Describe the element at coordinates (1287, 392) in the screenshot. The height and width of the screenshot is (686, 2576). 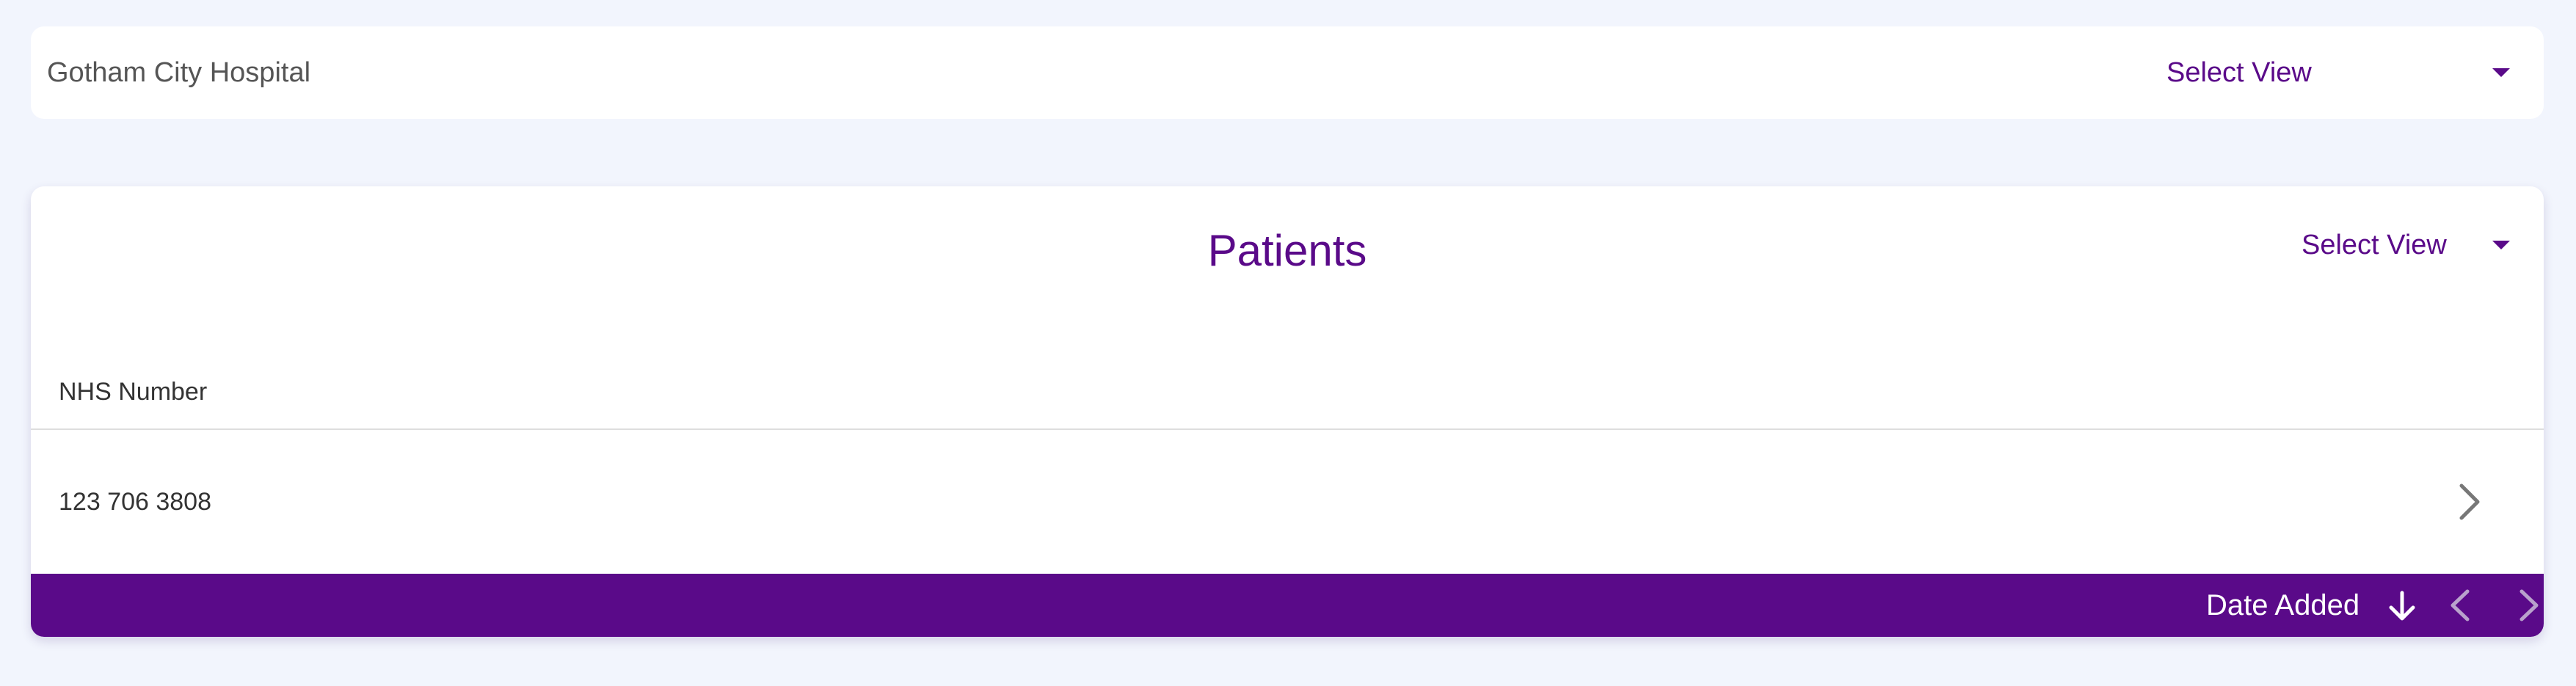
I see `table-header: NHS Number` at that location.